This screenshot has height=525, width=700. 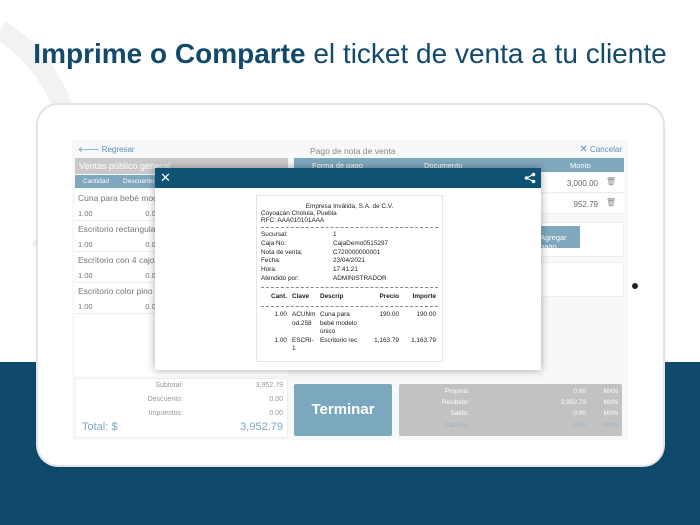 What do you see at coordinates (100, 427) in the screenshot?
I see `total-label: Total: $` at bounding box center [100, 427].